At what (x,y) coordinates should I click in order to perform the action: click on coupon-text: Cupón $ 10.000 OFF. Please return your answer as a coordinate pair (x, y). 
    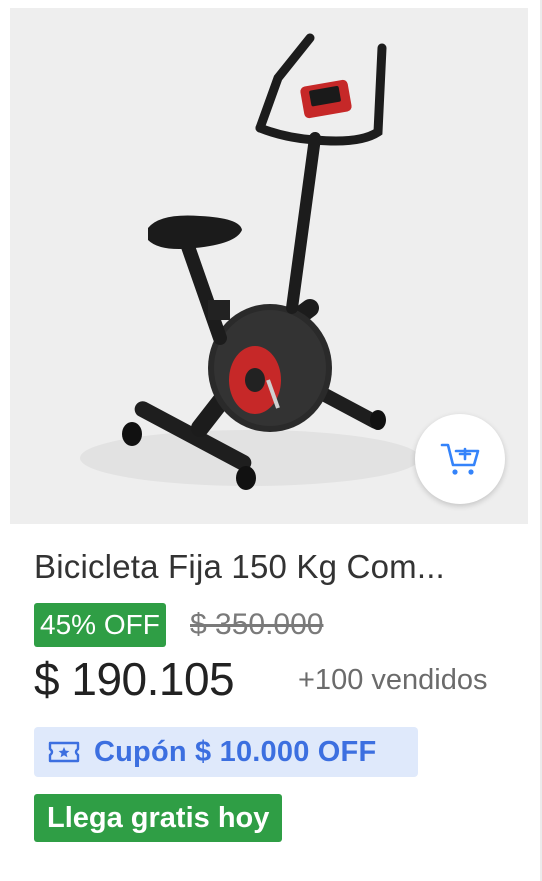
    Looking at the image, I should click on (235, 751).